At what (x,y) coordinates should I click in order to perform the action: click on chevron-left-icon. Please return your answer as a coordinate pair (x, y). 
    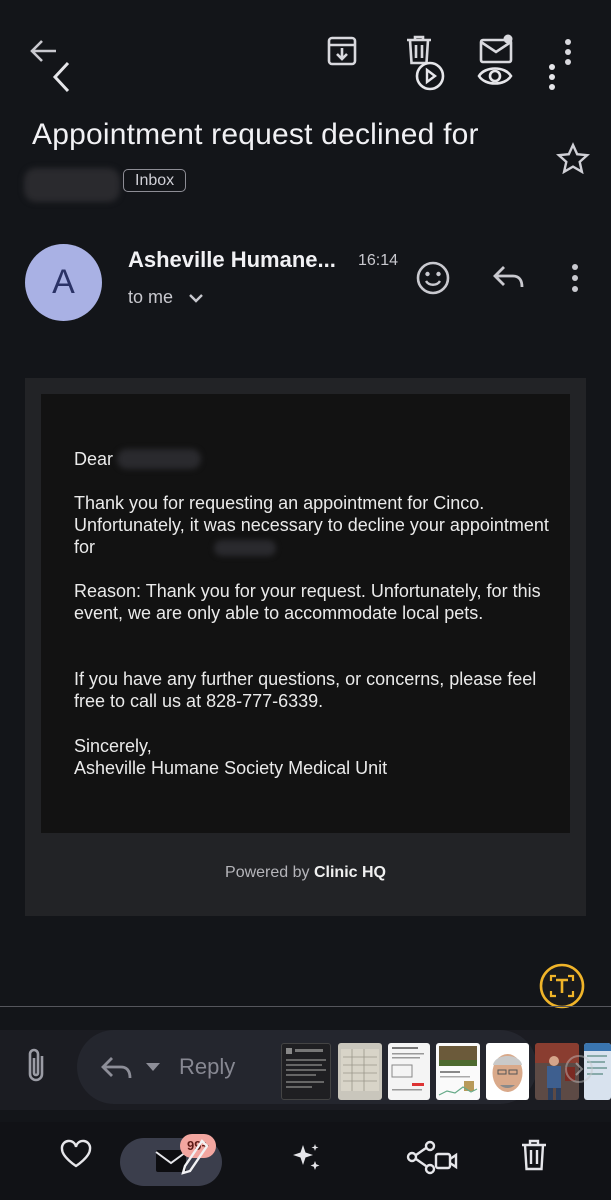
    Looking at the image, I should click on (61, 77).